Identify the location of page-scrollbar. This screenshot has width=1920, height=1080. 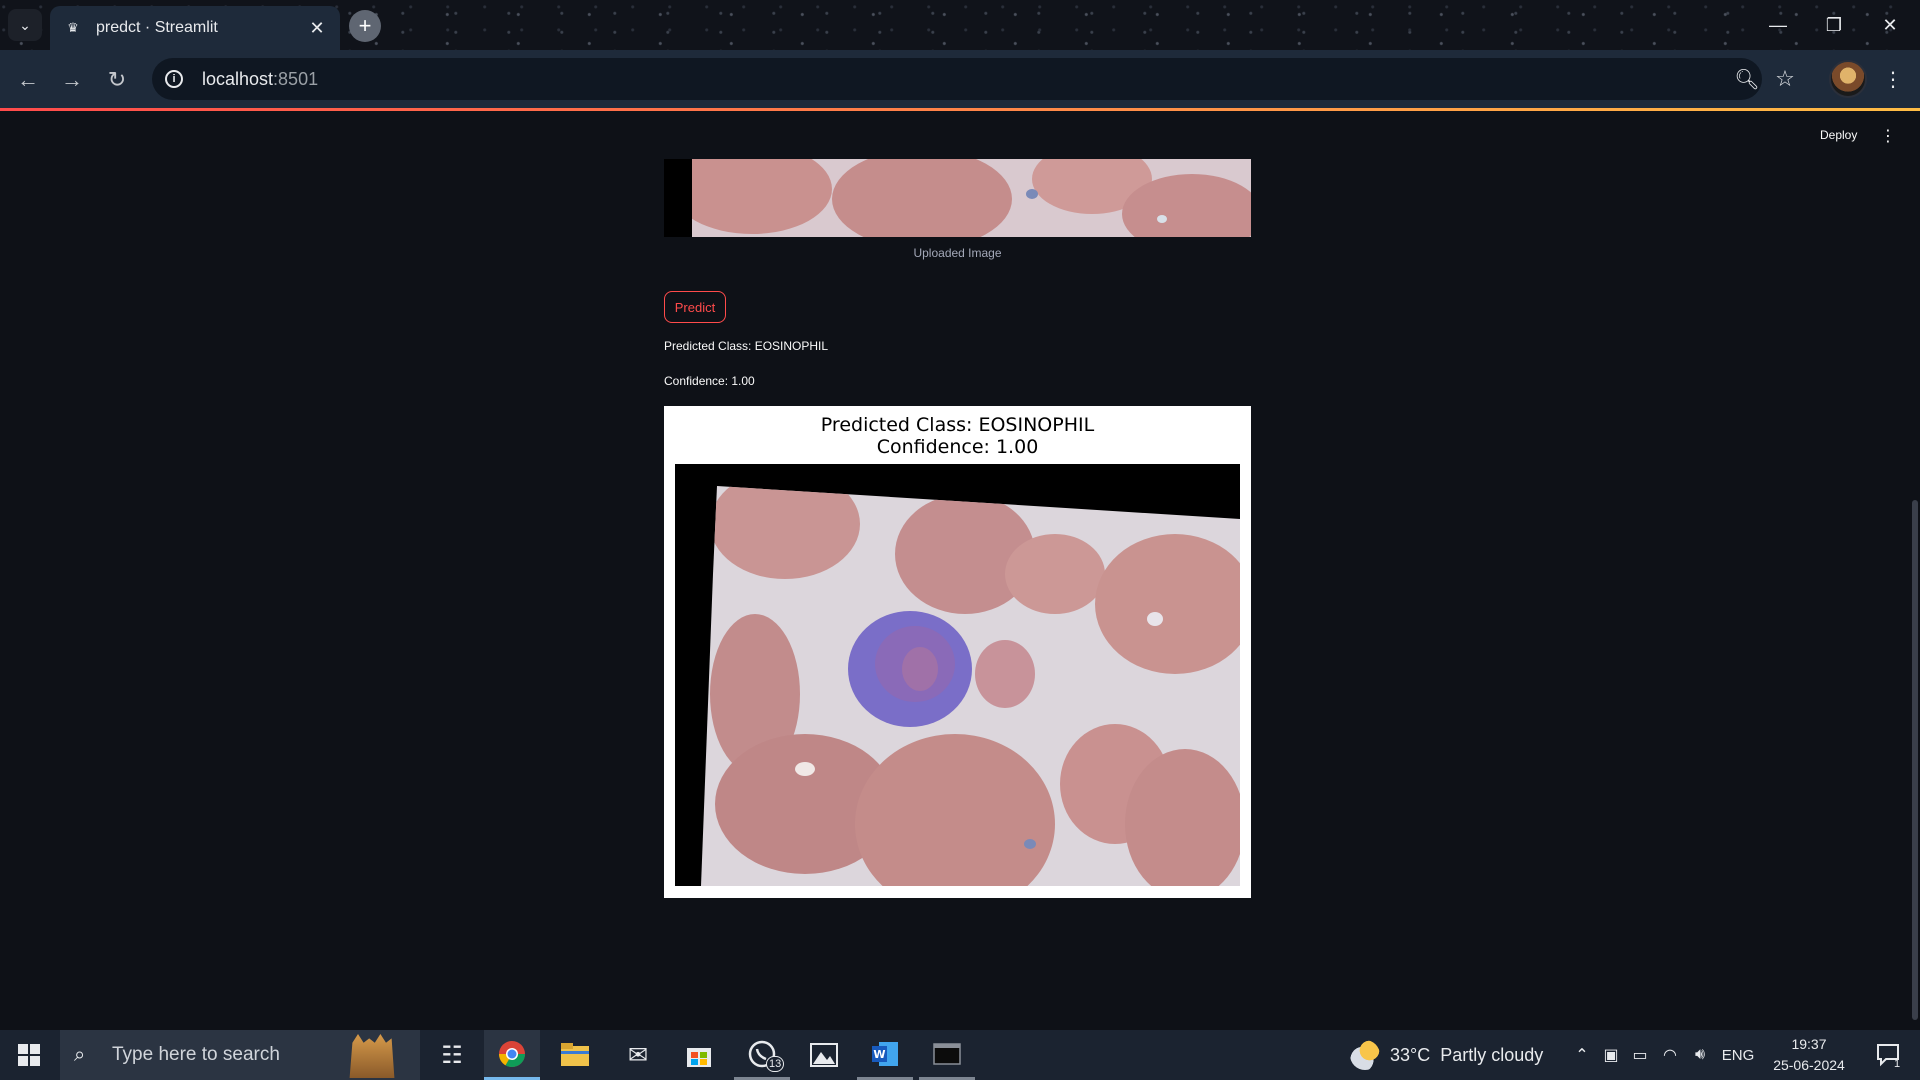
(1915, 760).